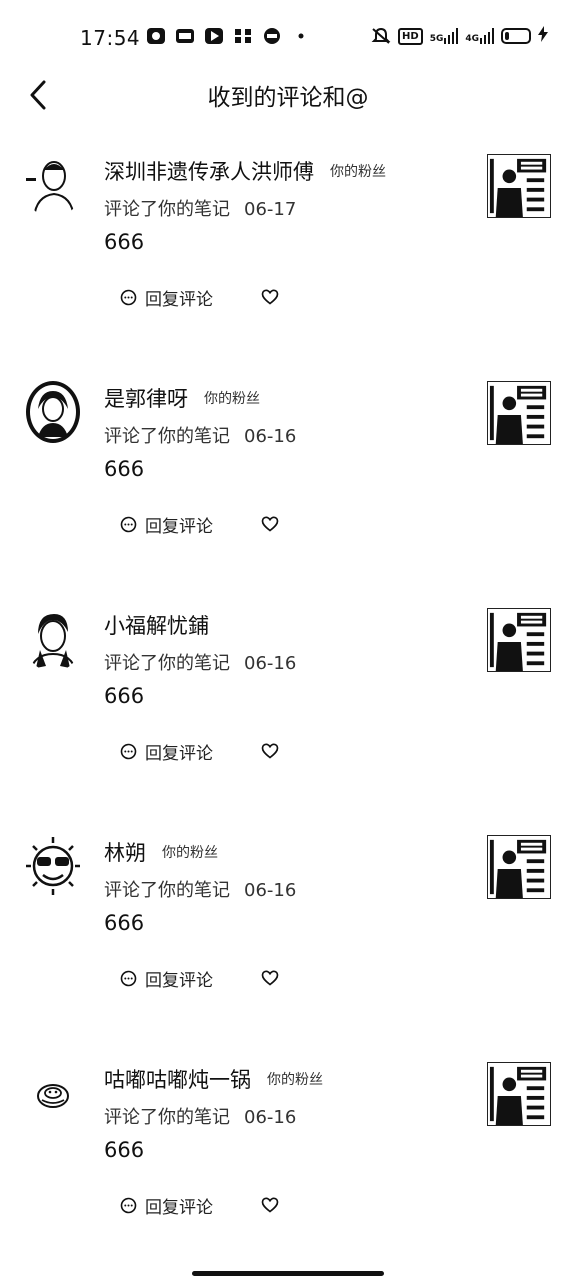 This screenshot has height=1280, width=576. What do you see at coordinates (516, 36) in the screenshot?
I see `battery-icon` at bounding box center [516, 36].